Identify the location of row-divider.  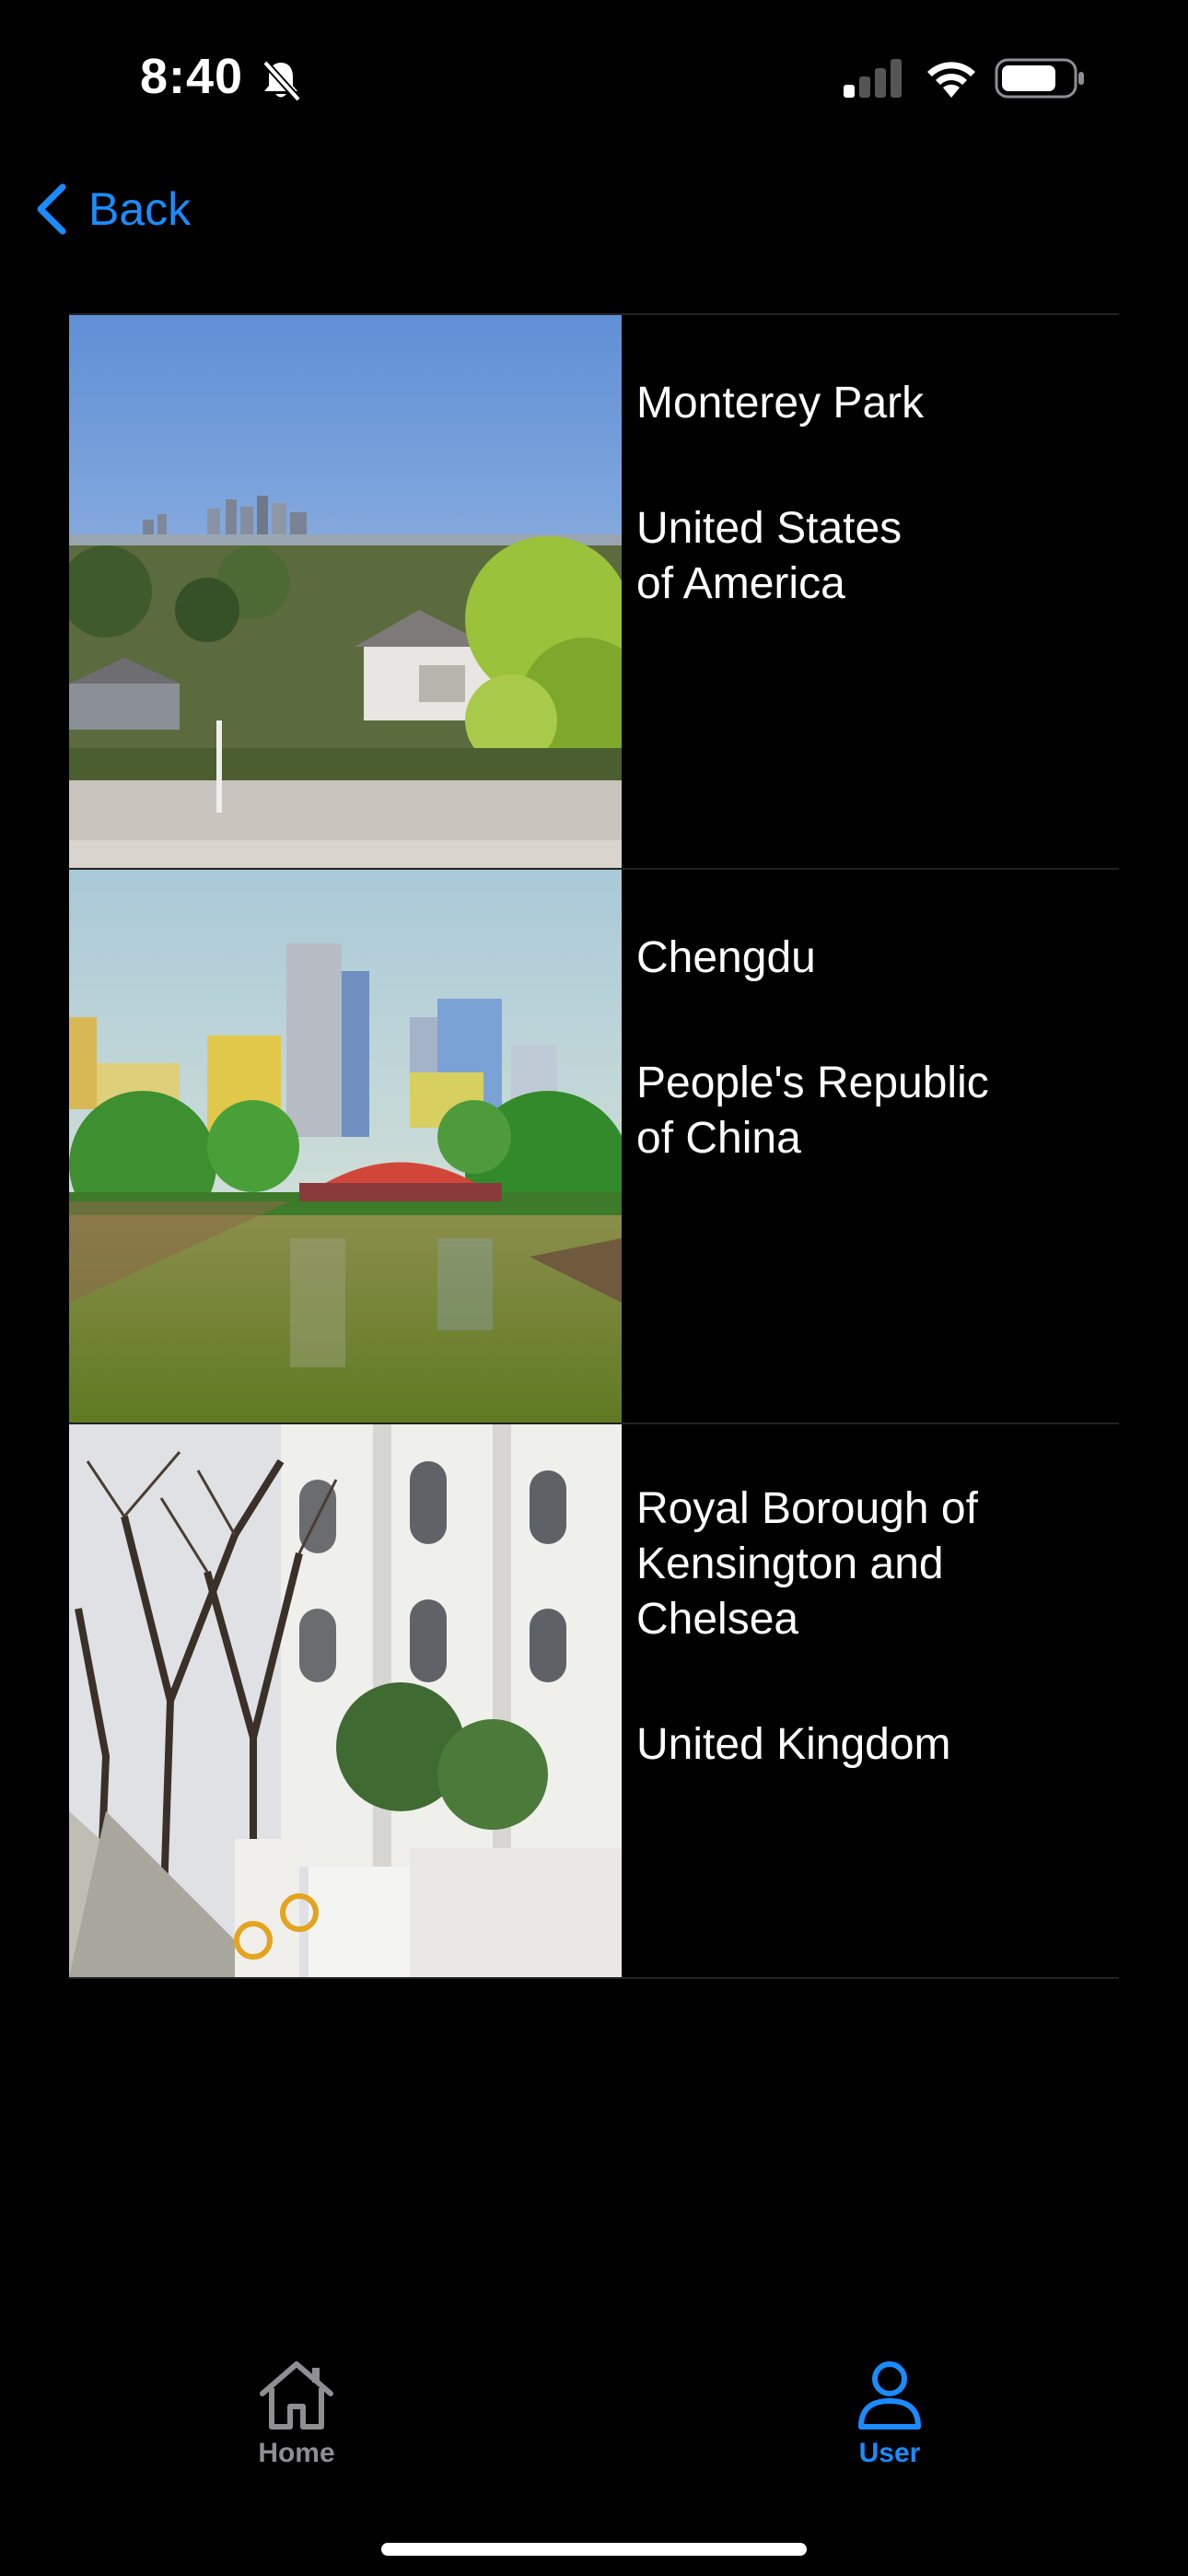
(594, 1978).